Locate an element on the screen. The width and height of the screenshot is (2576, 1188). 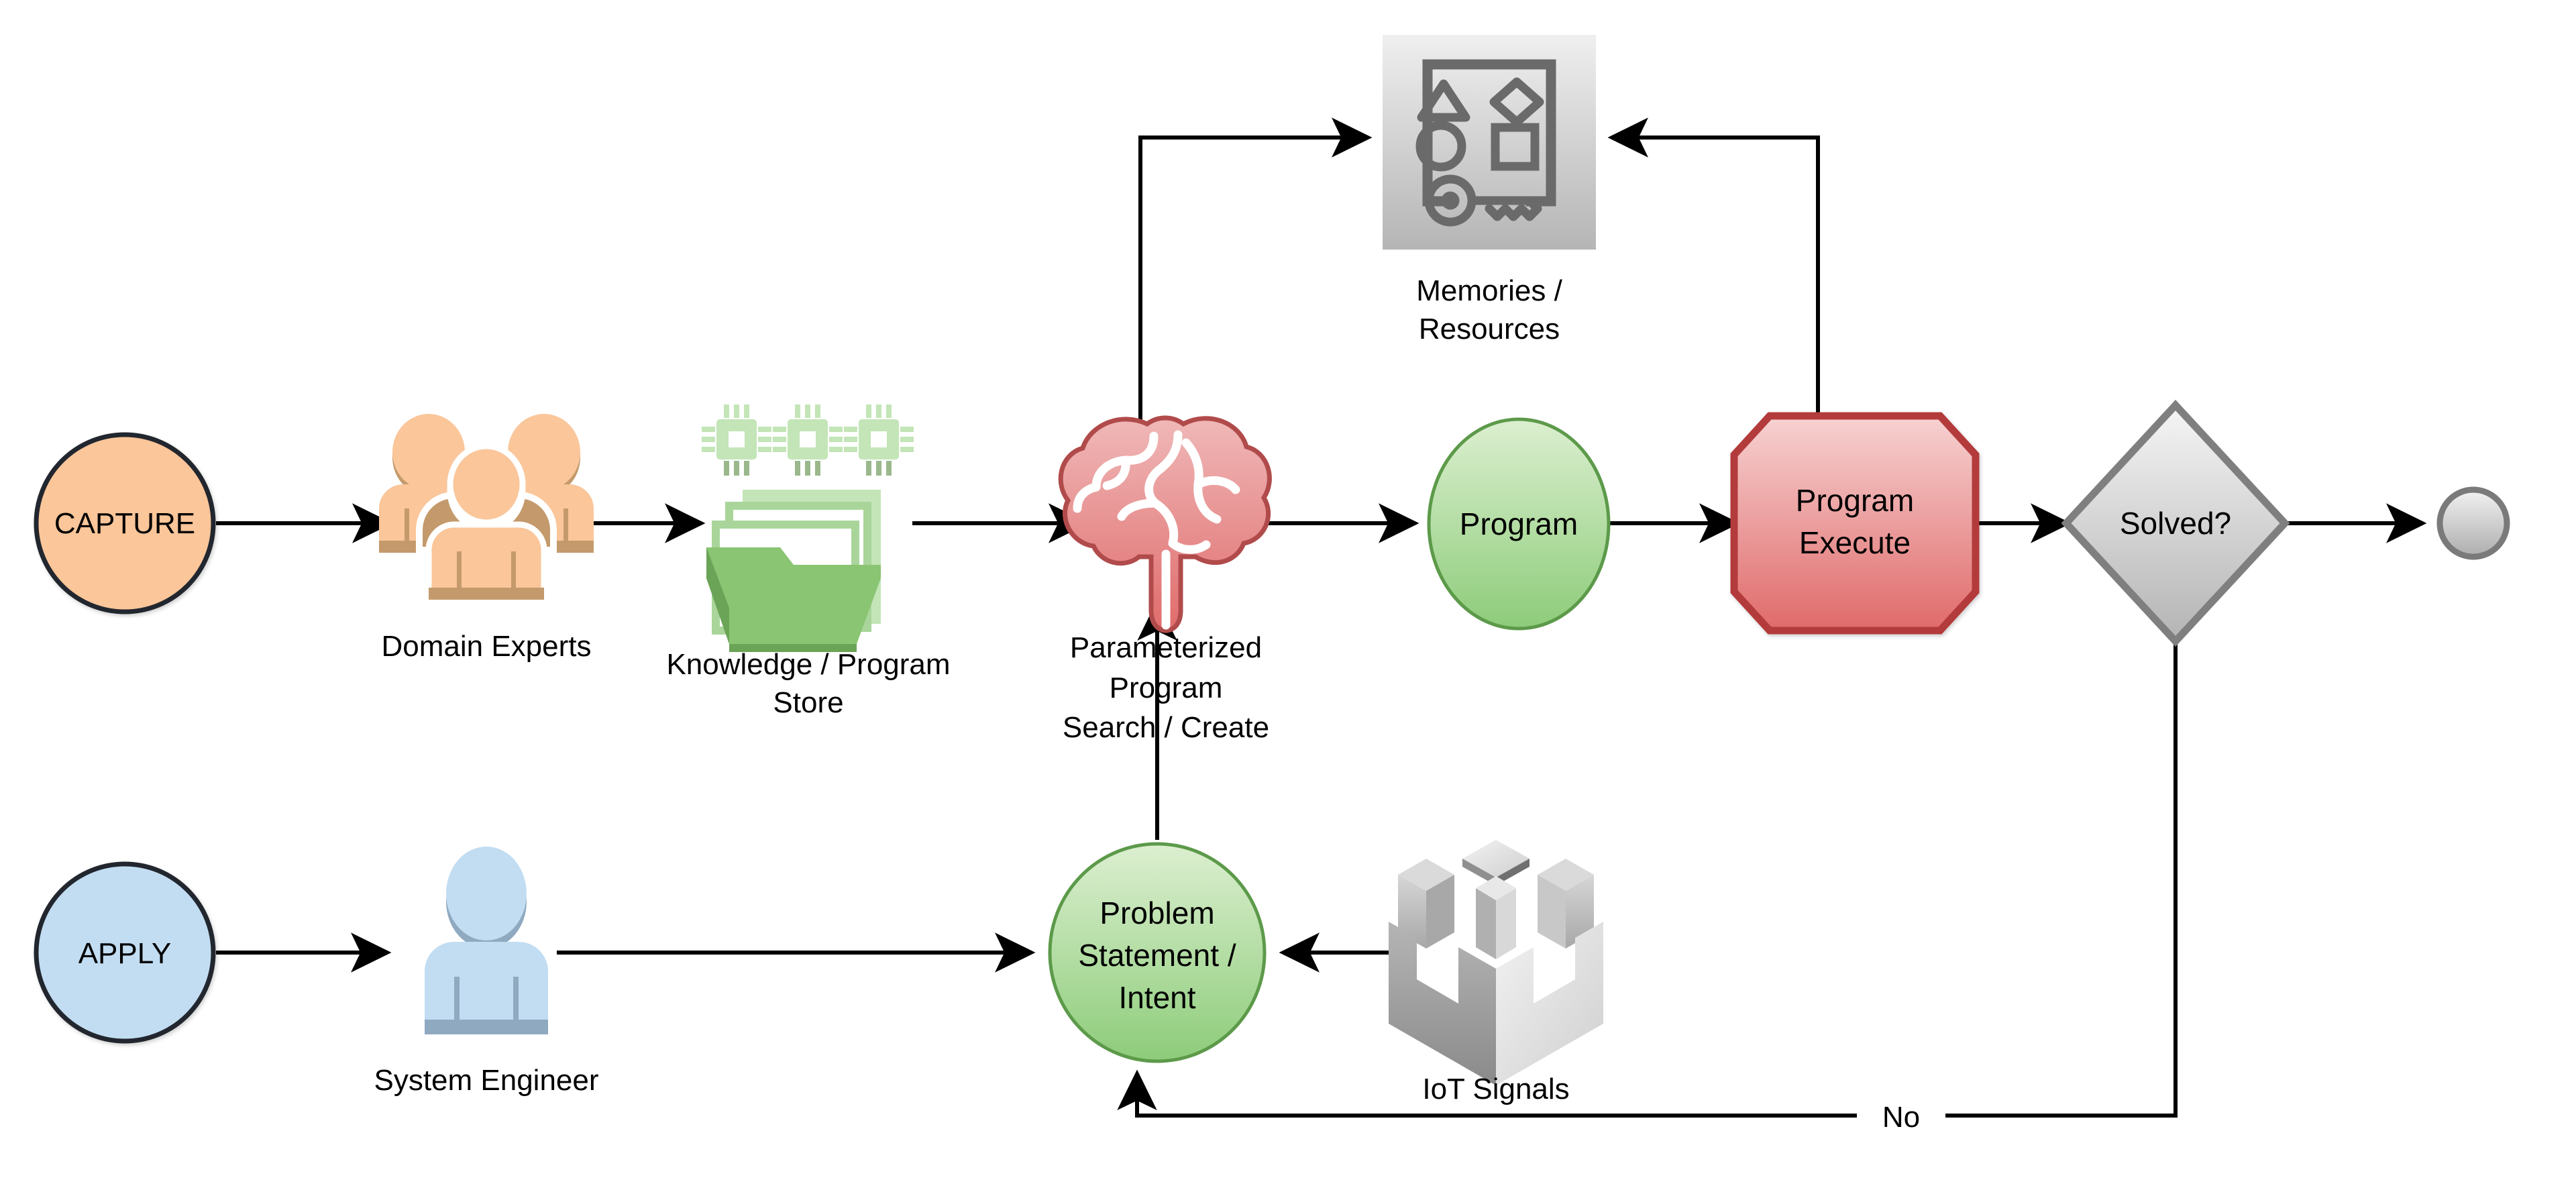
program-execute-octagon is located at coordinates (1855, 523).